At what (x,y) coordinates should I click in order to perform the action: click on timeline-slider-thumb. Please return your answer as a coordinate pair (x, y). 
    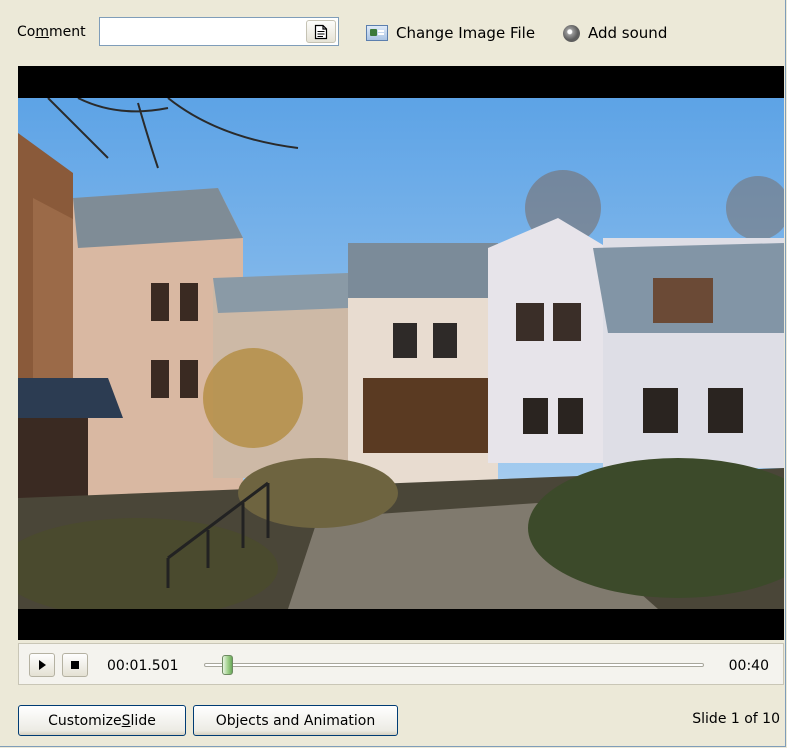
    Looking at the image, I should click on (227, 665).